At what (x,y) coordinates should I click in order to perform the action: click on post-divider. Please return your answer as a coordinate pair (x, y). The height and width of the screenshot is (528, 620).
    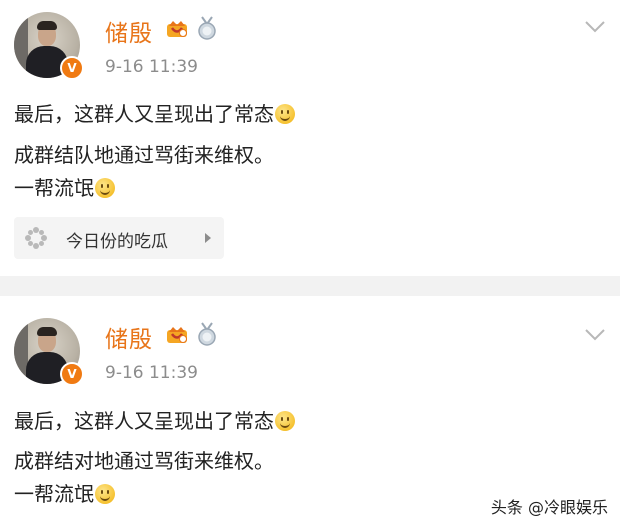
    Looking at the image, I should click on (310, 286).